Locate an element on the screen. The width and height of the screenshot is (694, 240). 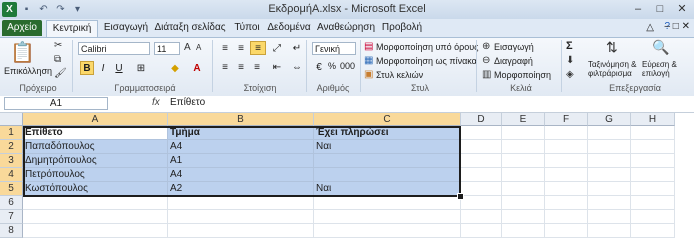
paste-icon: 📋 is located at coordinates (22, 52).